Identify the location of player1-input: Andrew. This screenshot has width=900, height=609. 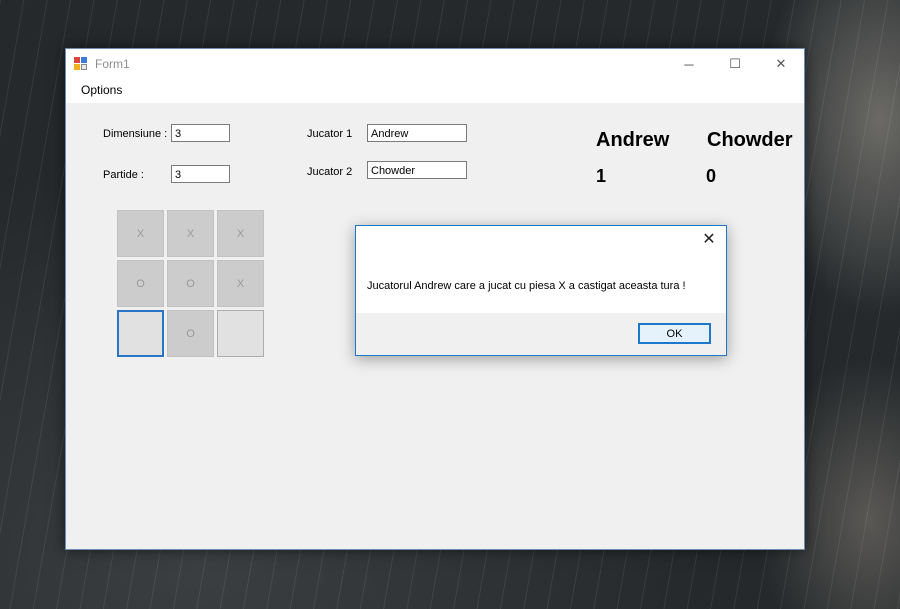
(417, 133).